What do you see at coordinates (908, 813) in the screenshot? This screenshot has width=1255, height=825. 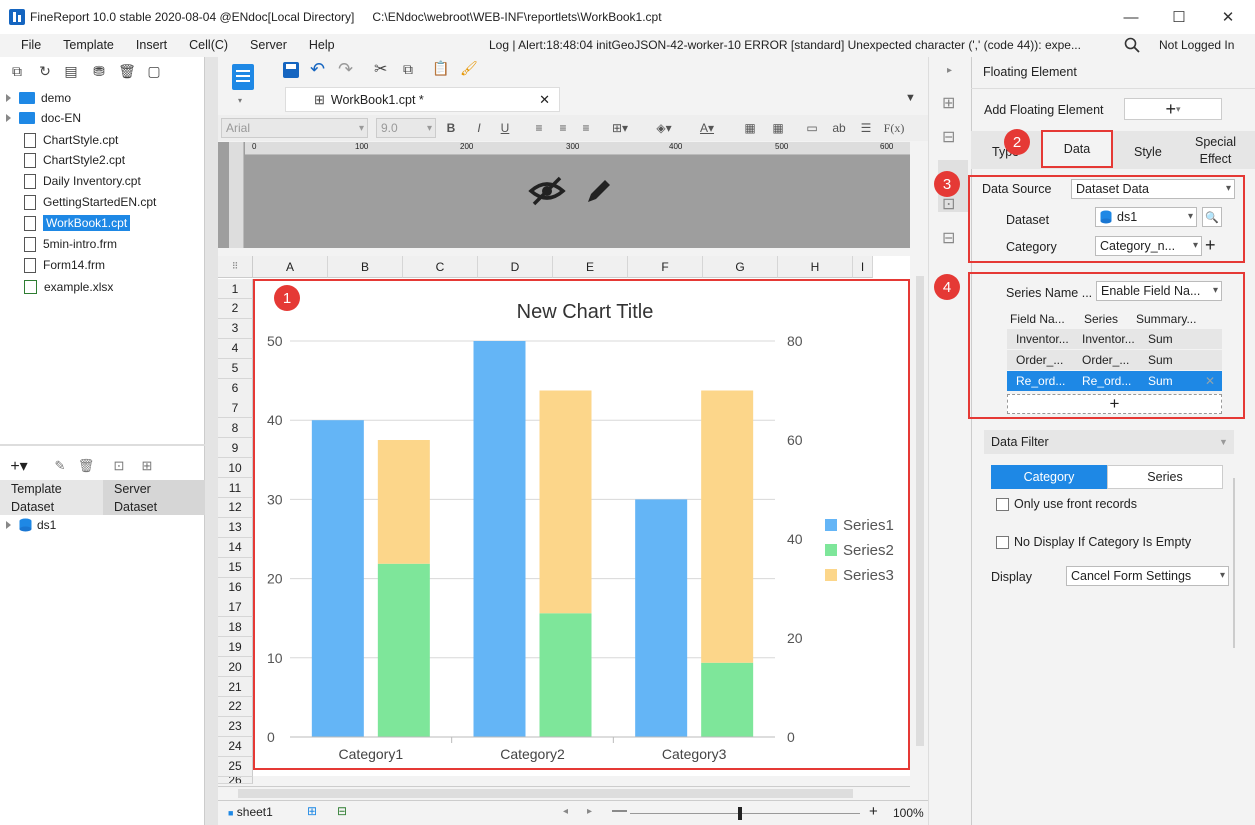 I see `zoom-level: 100%` at bounding box center [908, 813].